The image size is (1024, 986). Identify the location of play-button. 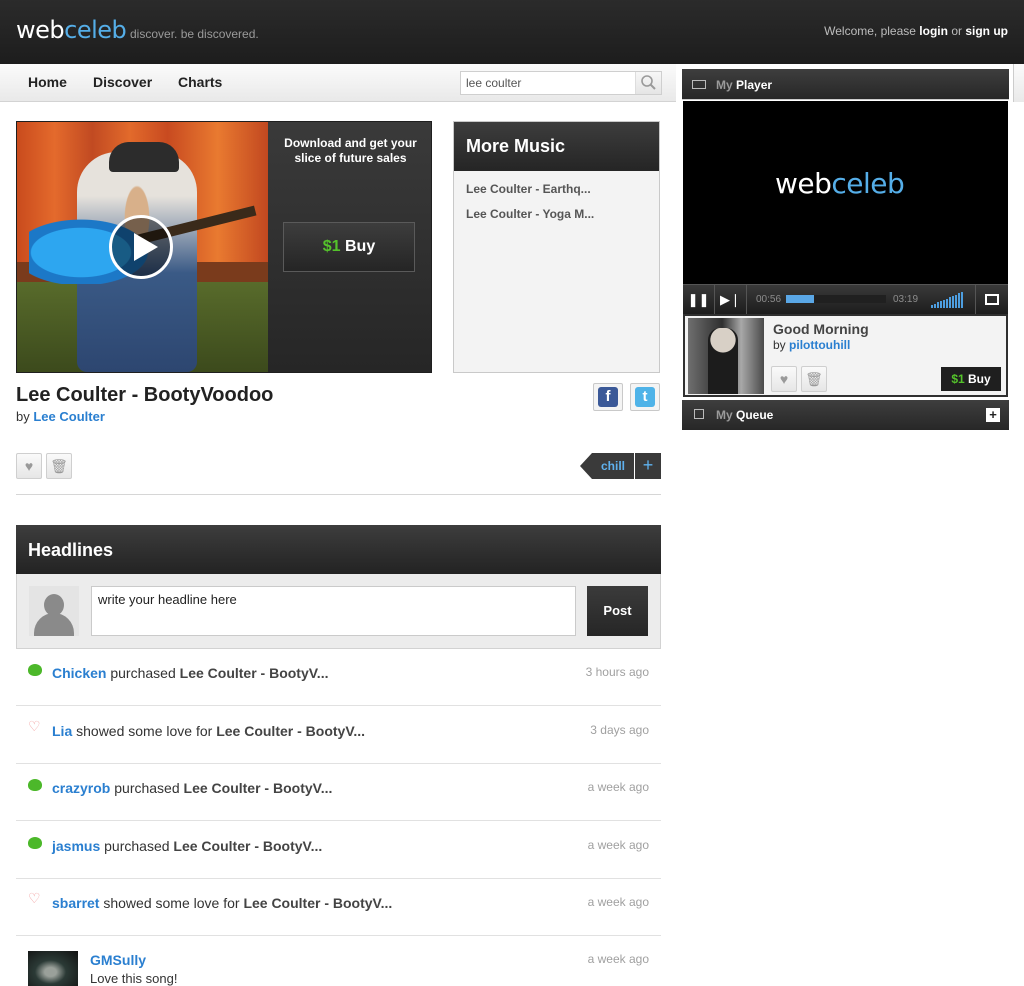
(141, 247).